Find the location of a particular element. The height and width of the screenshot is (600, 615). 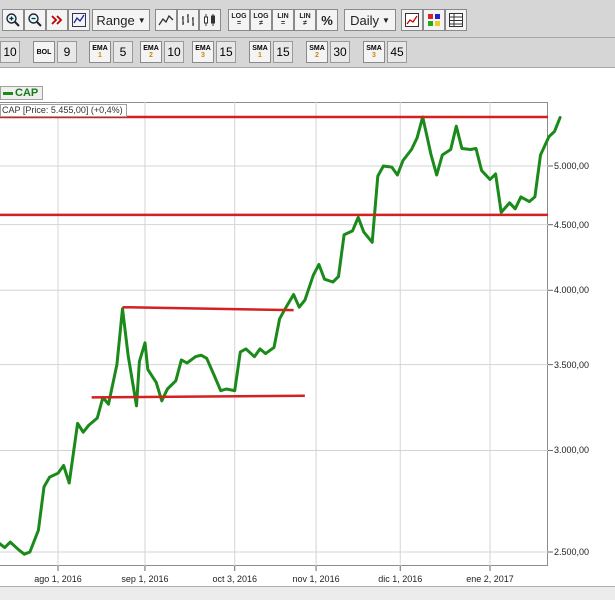

x-tick-label: ene 2, 2017 is located at coordinates (490, 579).